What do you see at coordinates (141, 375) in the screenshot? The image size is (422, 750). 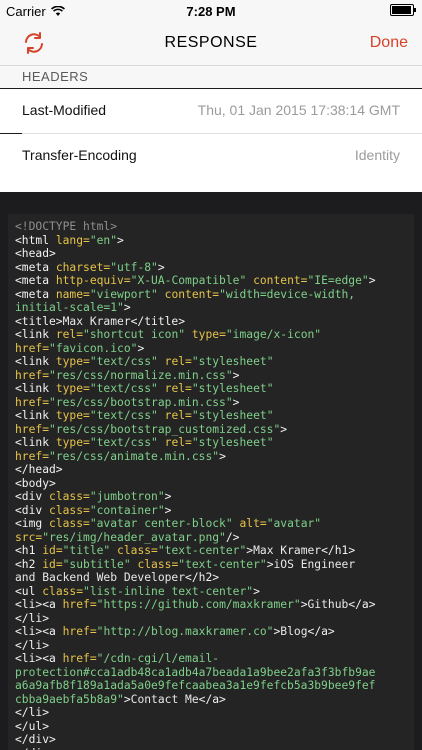 I see `code-token: "res/css/normalize.min.css"` at bounding box center [141, 375].